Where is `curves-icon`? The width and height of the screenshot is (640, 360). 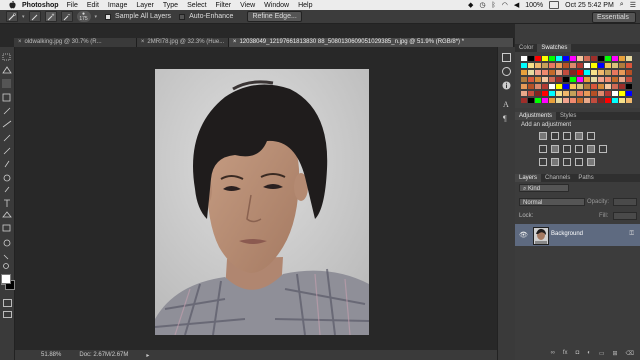 curves-icon is located at coordinates (567, 136).